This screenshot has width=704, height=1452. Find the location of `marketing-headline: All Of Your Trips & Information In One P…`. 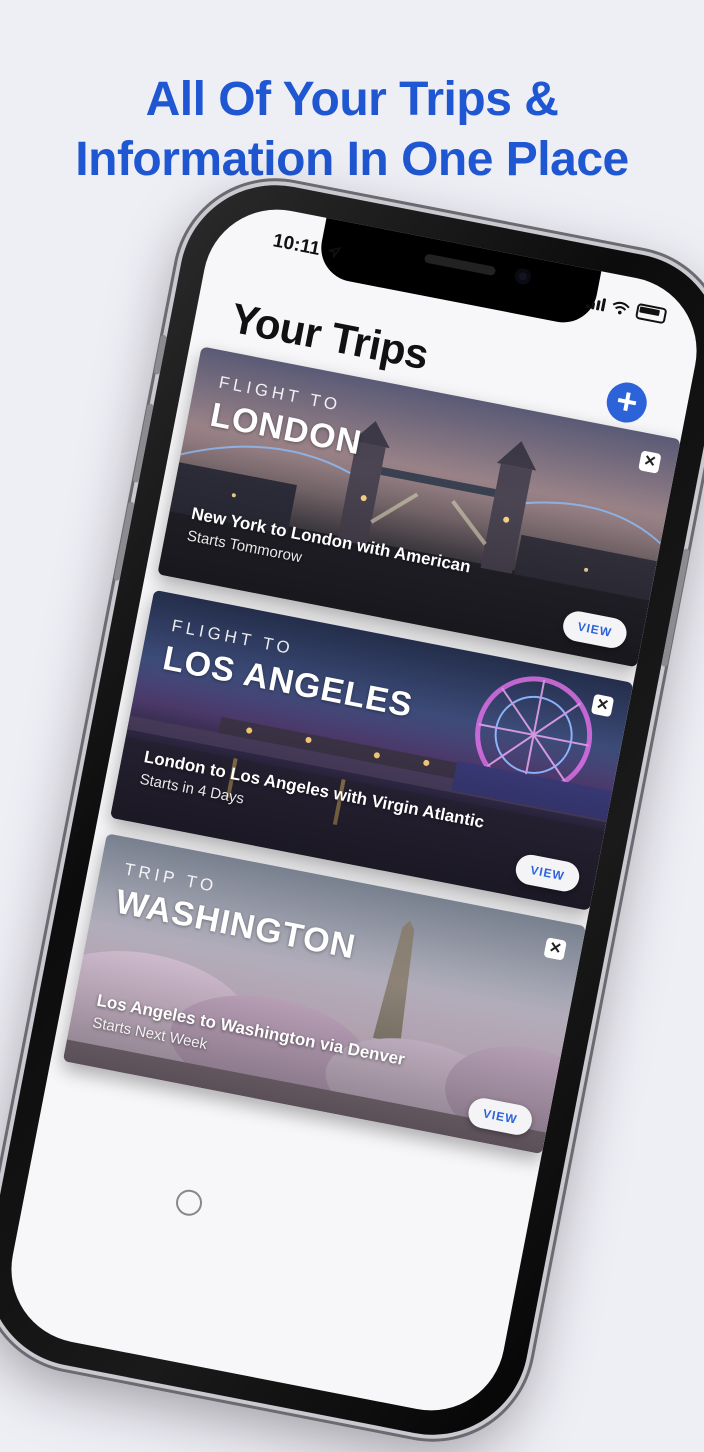

marketing-headline: All Of Your Trips & Information In One P… is located at coordinates (352, 130).